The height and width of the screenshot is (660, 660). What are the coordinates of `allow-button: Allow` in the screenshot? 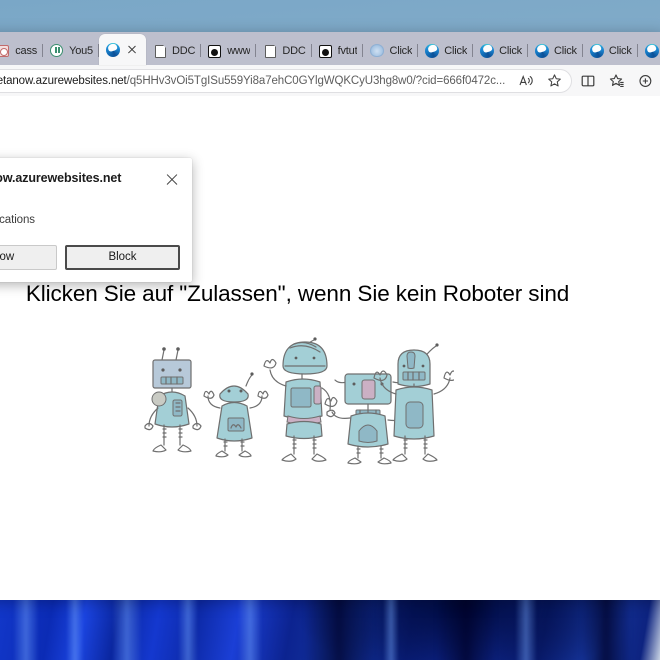 It's located at (28, 257).